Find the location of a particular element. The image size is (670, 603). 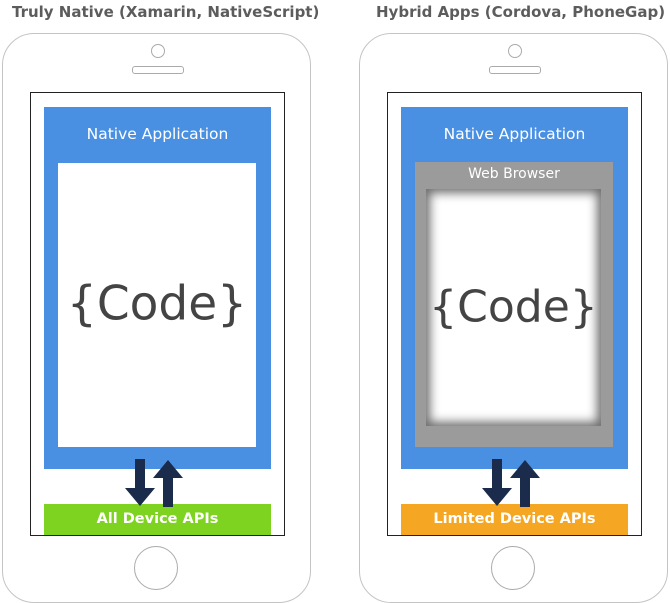

title-hybrid-apps: Hybrid Apps (Cordova, PhoneGap) is located at coordinates (521, 12).